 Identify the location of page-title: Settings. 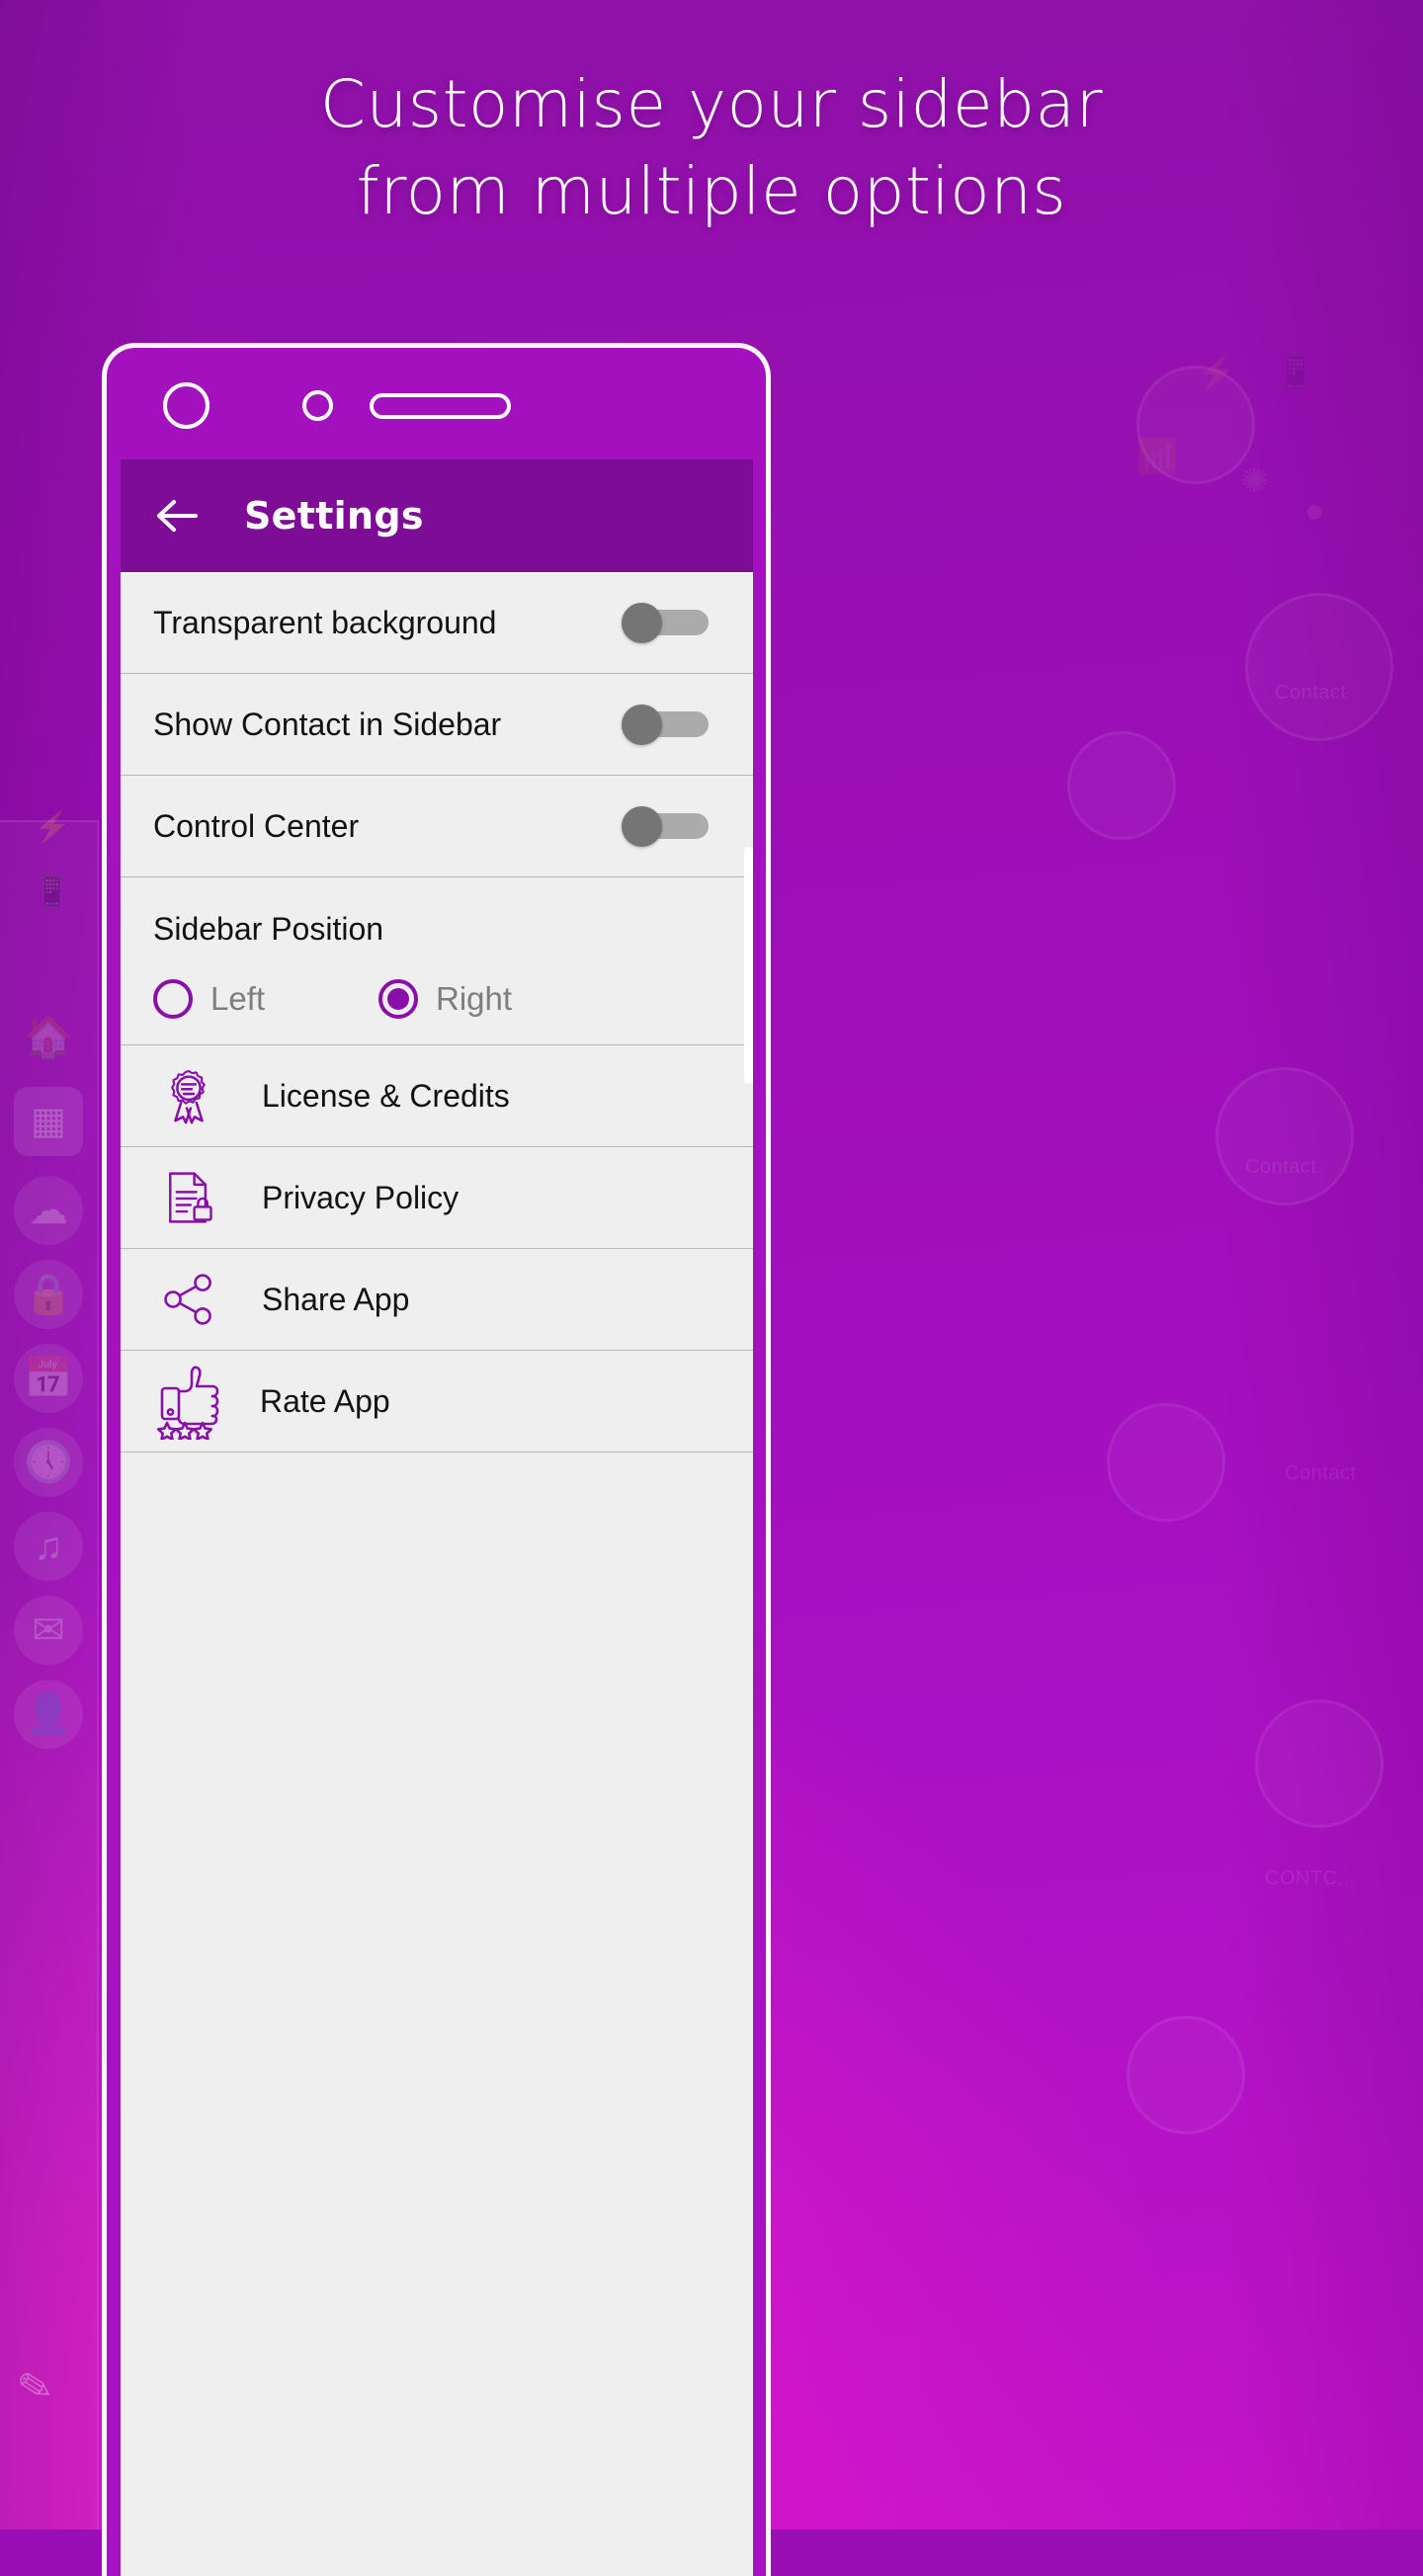
(334, 516).